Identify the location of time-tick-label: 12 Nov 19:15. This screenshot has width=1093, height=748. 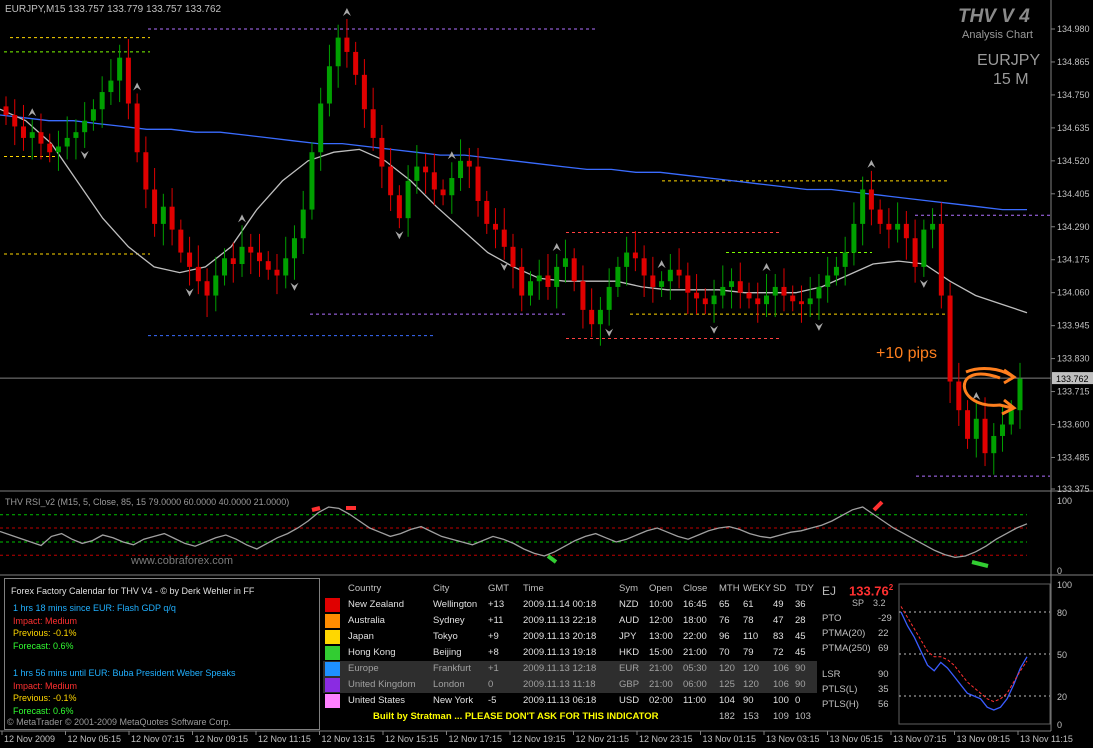
(539, 739).